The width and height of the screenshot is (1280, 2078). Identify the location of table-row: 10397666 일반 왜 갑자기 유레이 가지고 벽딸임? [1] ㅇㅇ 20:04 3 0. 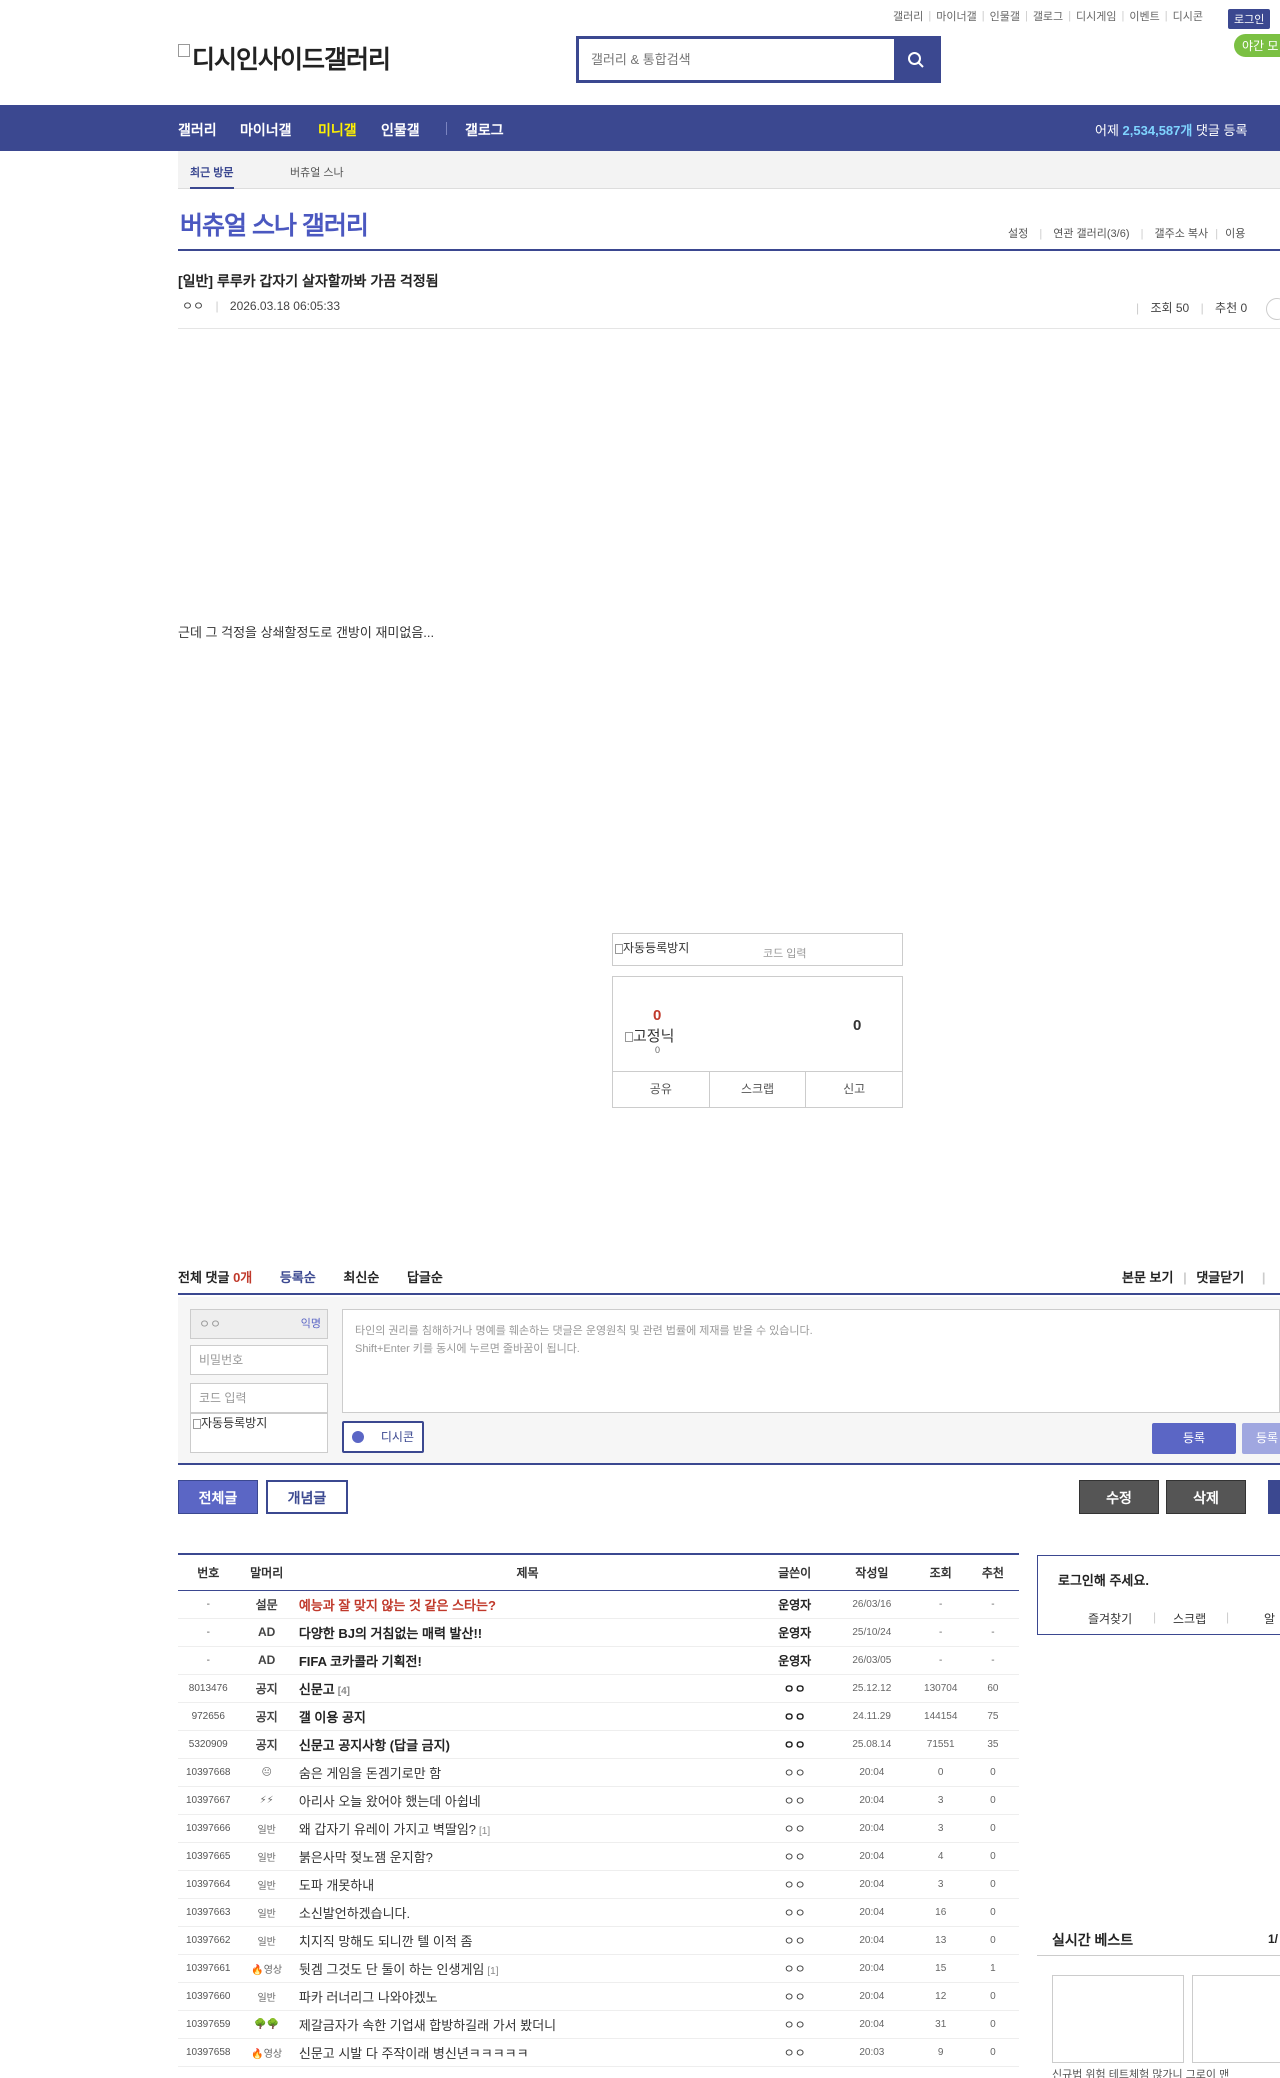
(598, 1828).